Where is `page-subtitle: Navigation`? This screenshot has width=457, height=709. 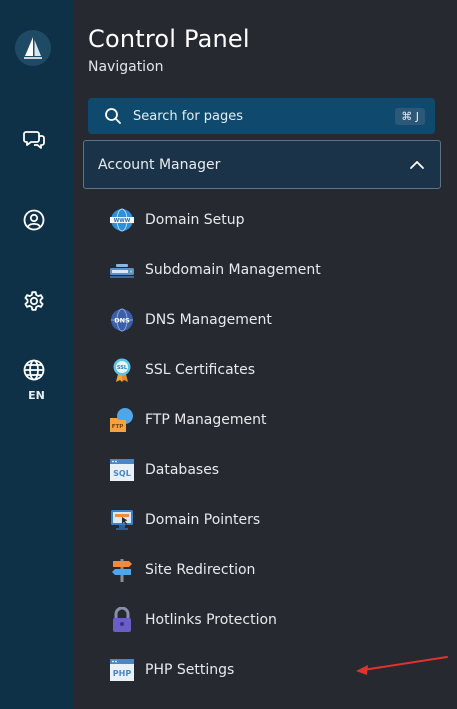 page-subtitle: Navigation is located at coordinates (126, 67).